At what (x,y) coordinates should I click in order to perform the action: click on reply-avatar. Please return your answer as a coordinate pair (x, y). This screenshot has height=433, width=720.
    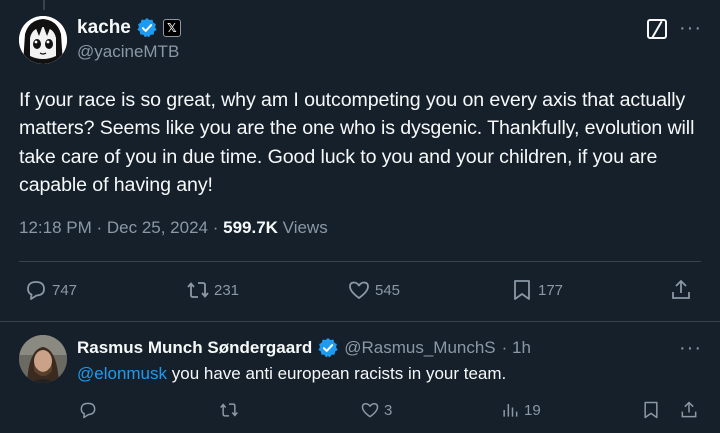
    Looking at the image, I should click on (43, 359).